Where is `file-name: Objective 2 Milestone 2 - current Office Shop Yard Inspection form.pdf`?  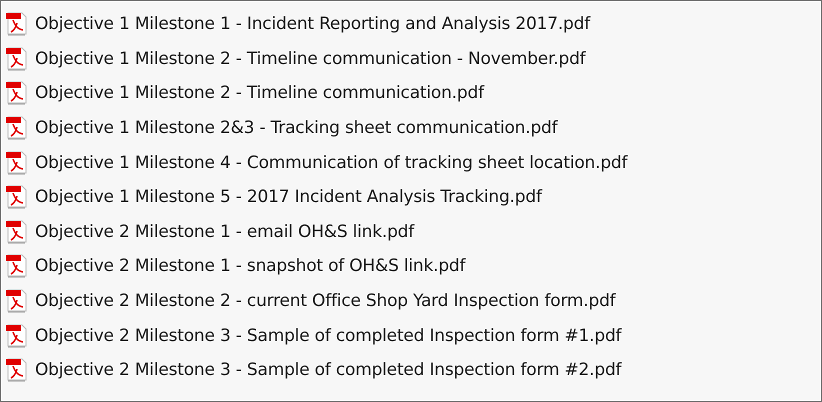
file-name: Objective 2 Milestone 2 - current Office Shop Yard Inspection form.pdf is located at coordinates (325, 301).